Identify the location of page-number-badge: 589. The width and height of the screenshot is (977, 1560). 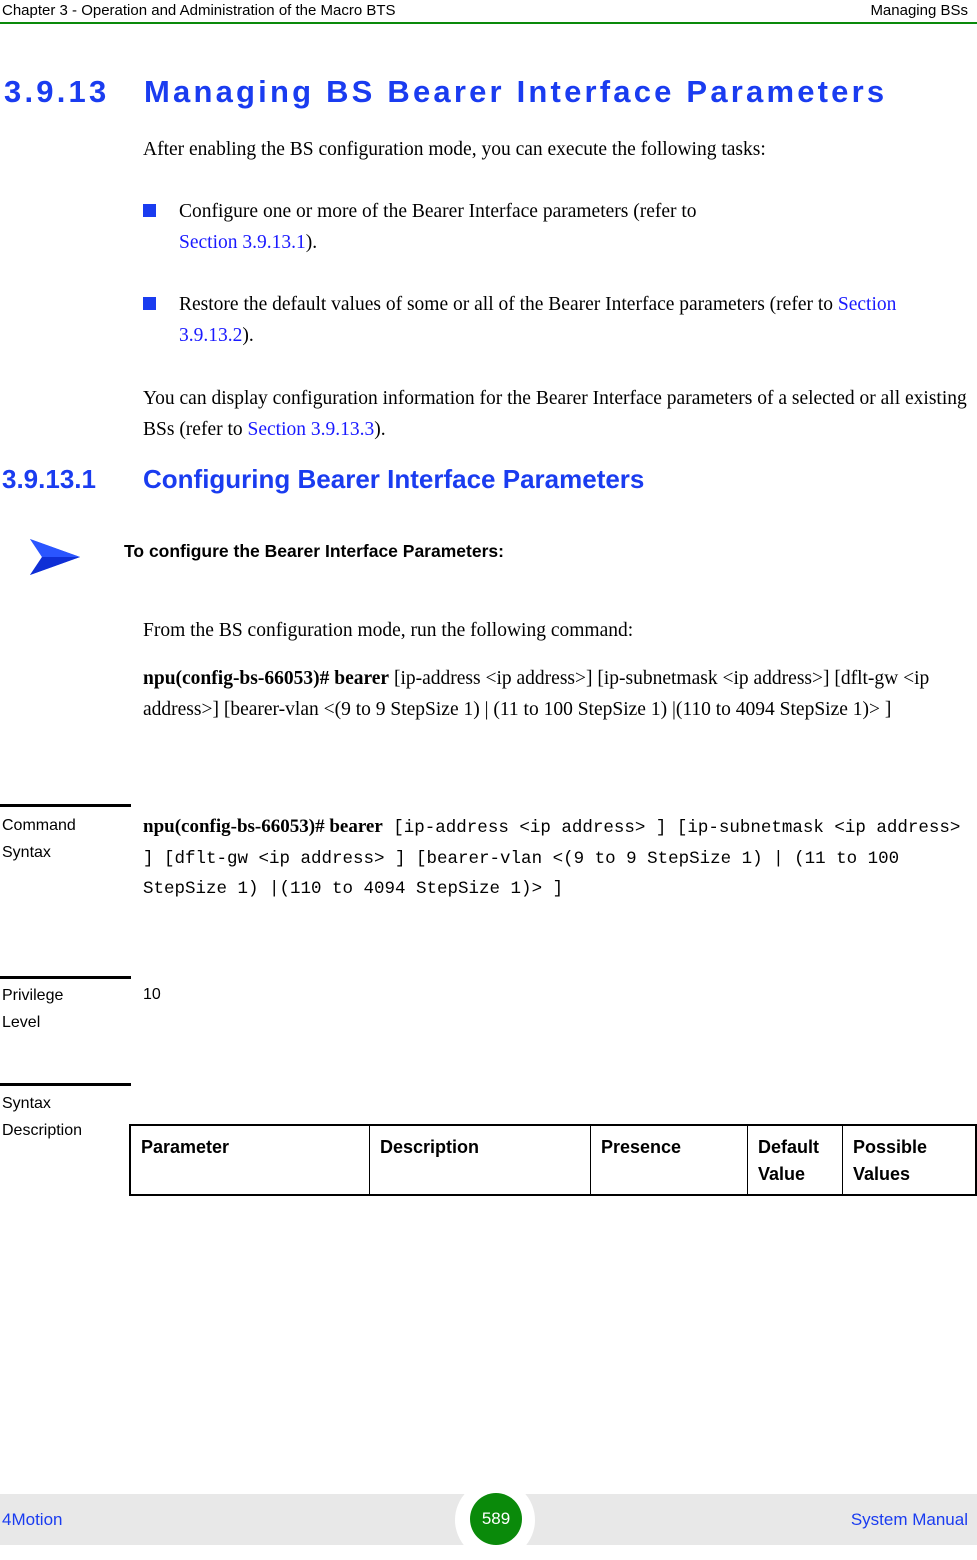
(496, 1519).